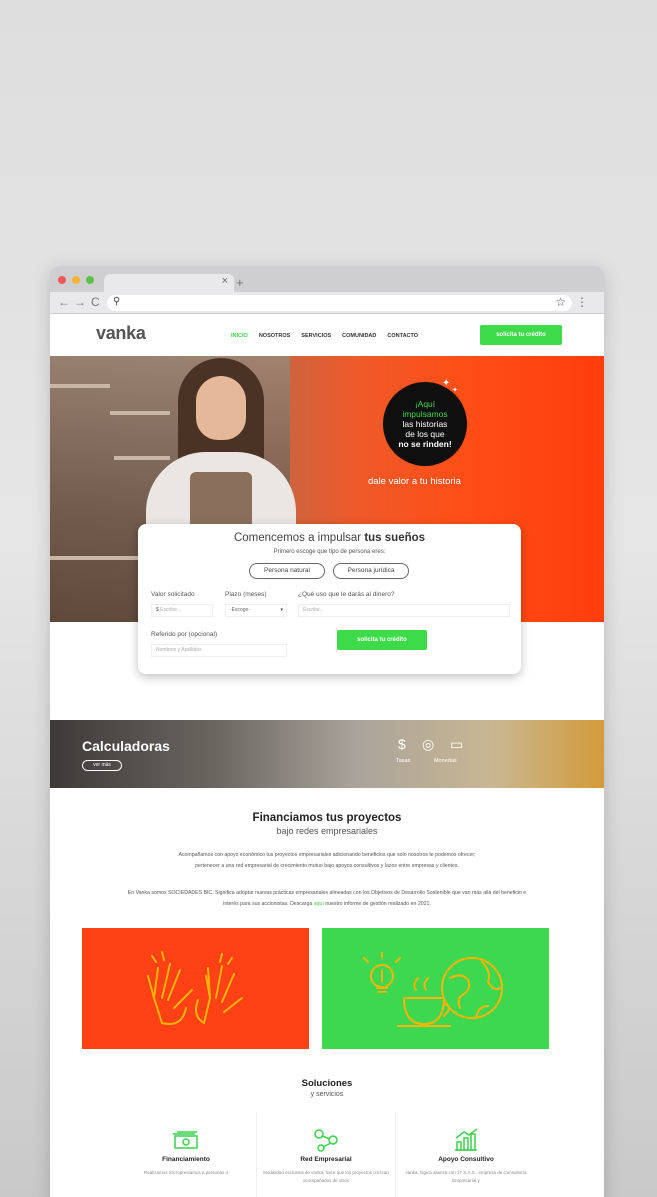 Image resolution: width=657 pixels, height=1197 pixels. Describe the element at coordinates (382, 640) in the screenshot. I see `form-submit-button: solicita tu crédito` at that location.